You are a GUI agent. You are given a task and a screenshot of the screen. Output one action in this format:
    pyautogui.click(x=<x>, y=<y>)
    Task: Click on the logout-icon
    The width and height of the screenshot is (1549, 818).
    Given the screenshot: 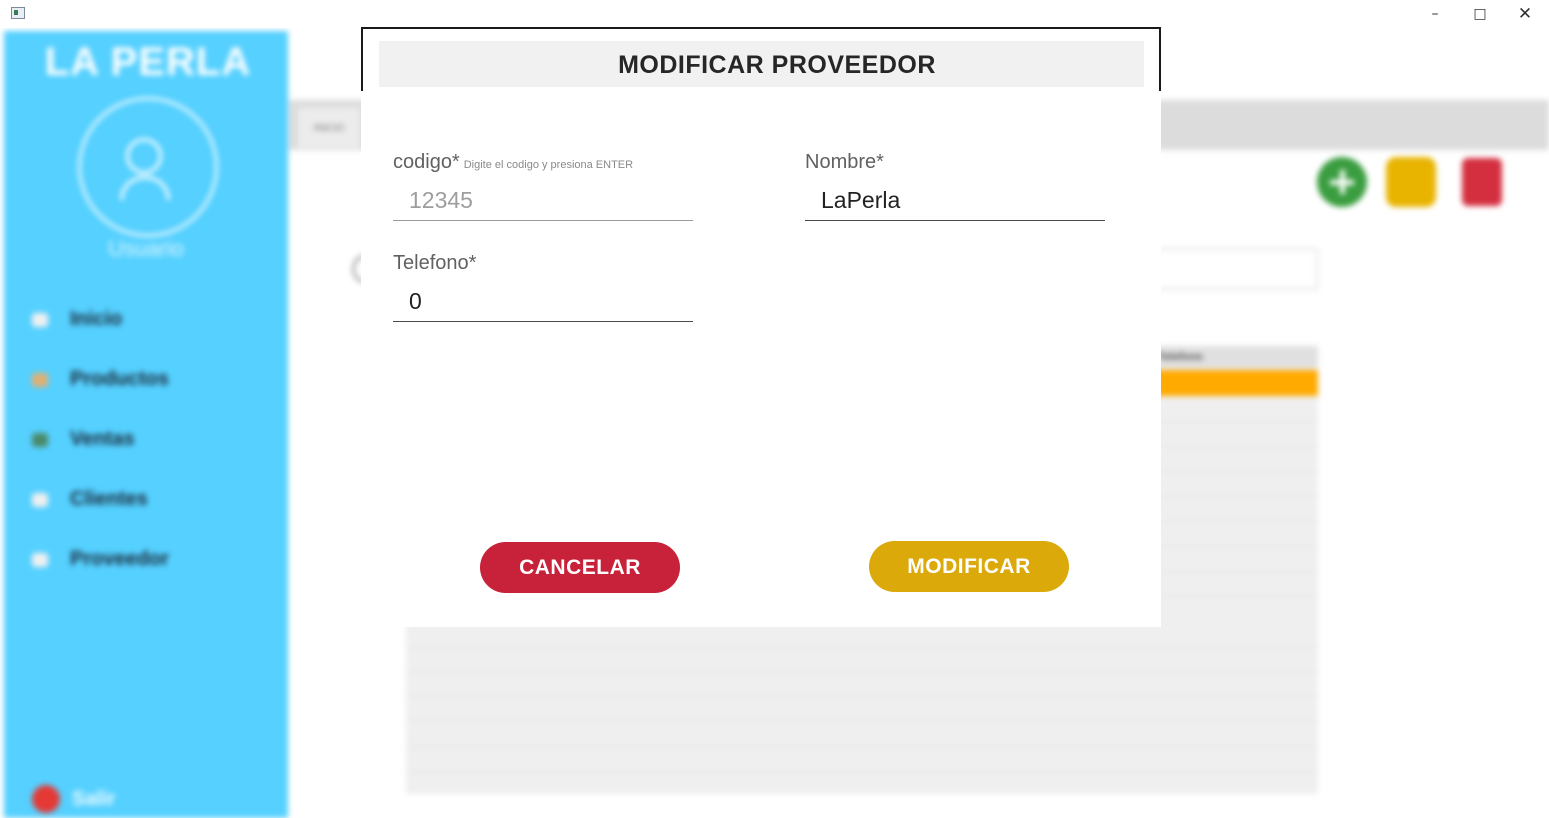 What is the action you would take?
    pyautogui.click(x=46, y=799)
    